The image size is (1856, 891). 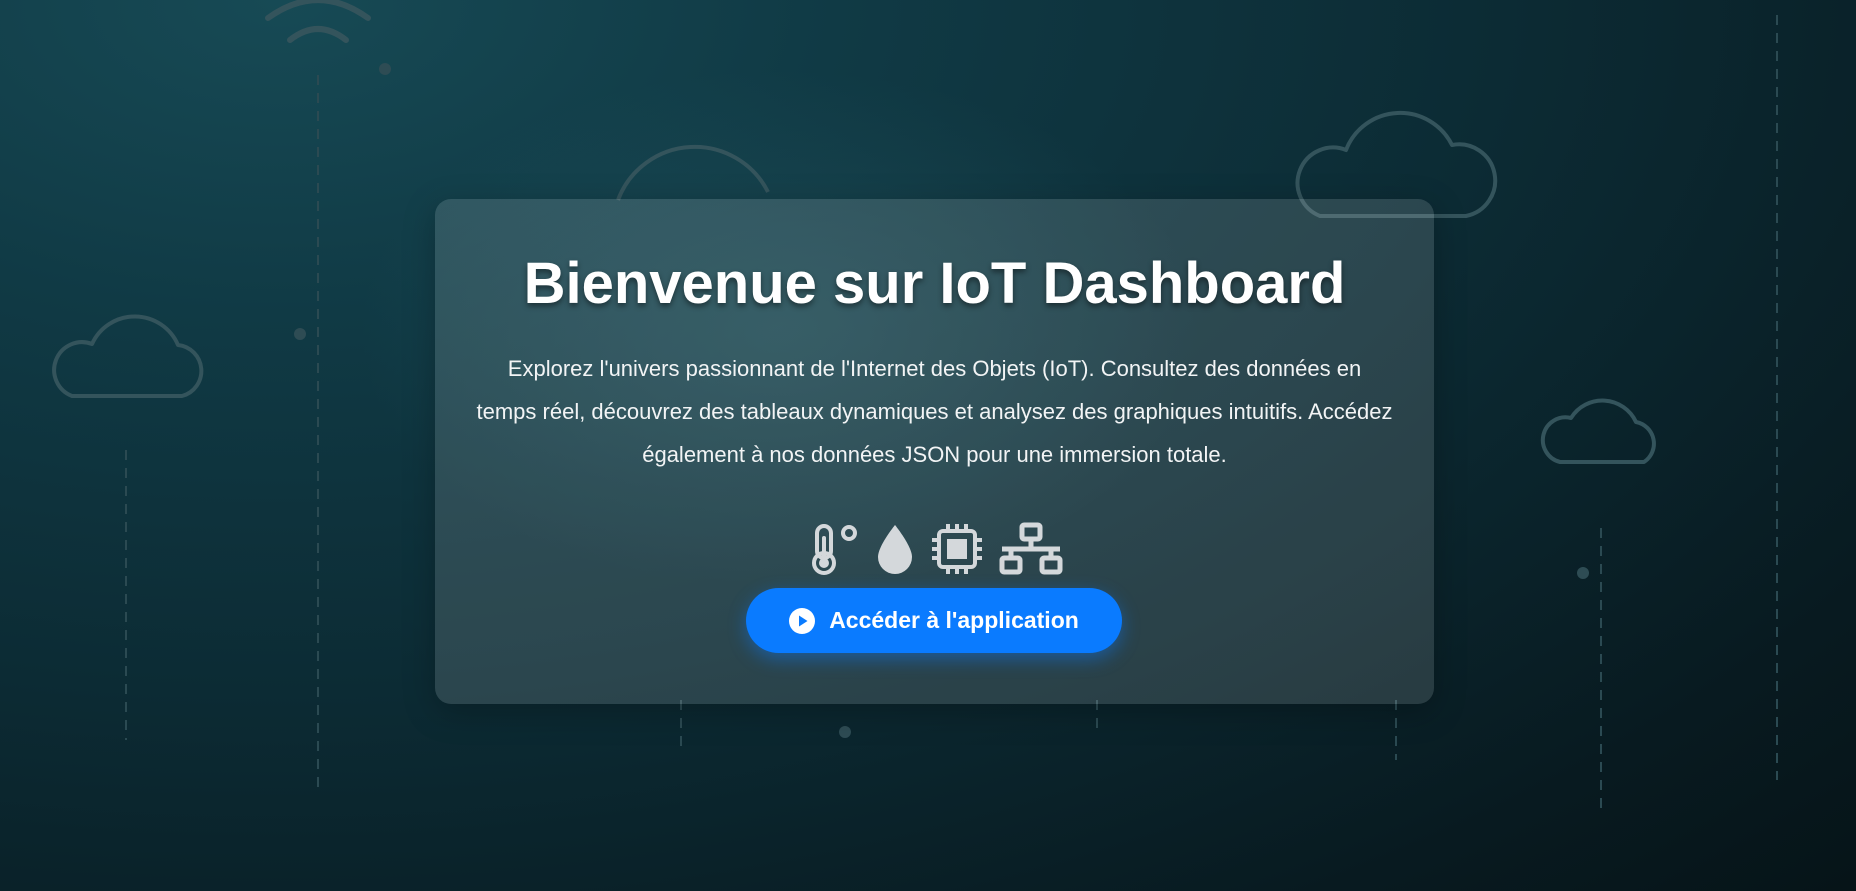 What do you see at coordinates (954, 620) in the screenshot?
I see `access-app-label: Accéder à l'application` at bounding box center [954, 620].